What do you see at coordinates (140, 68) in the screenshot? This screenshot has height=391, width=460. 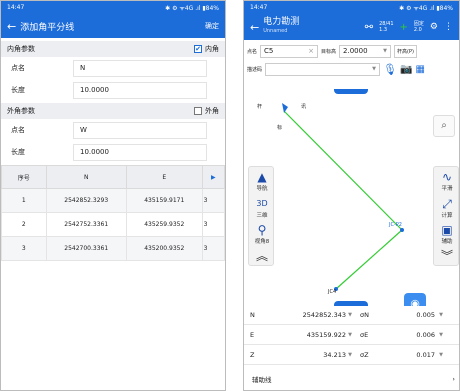 I see `inner-point-name-input: N` at bounding box center [140, 68].